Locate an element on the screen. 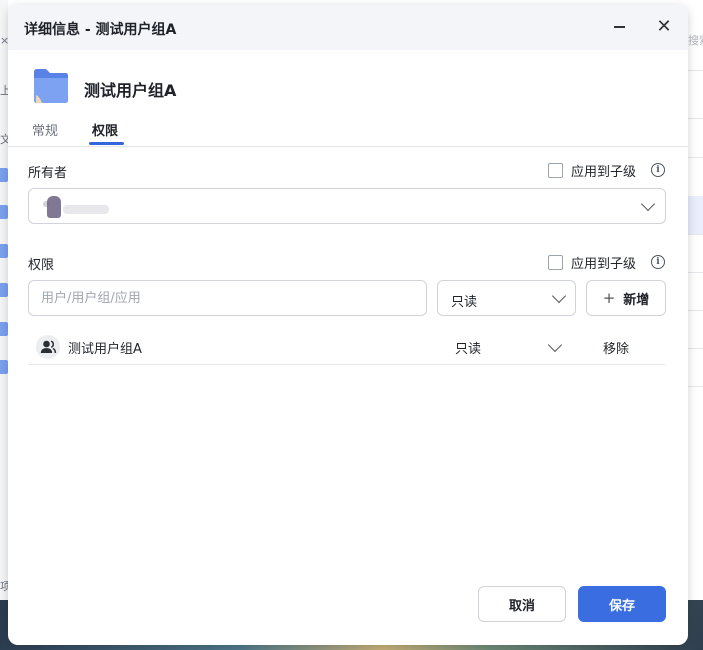 The width and height of the screenshot is (703, 650). tab-divider is located at coordinates (348, 146).